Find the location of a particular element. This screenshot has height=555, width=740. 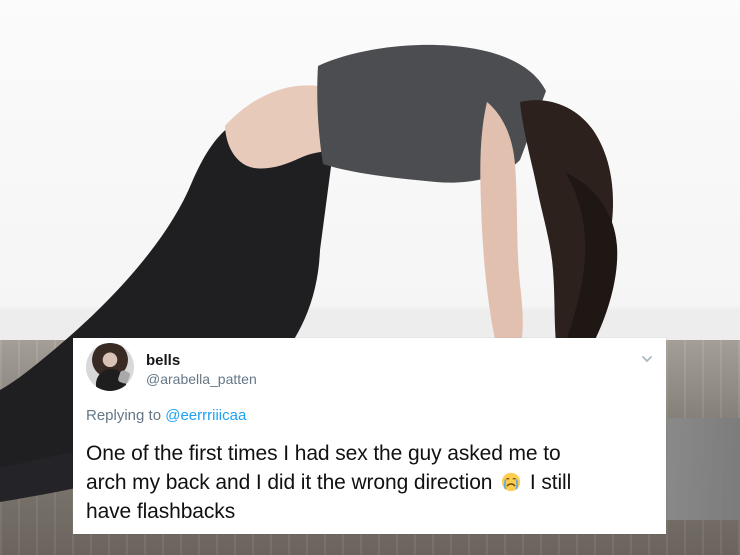

display-name: bells is located at coordinates (163, 360).